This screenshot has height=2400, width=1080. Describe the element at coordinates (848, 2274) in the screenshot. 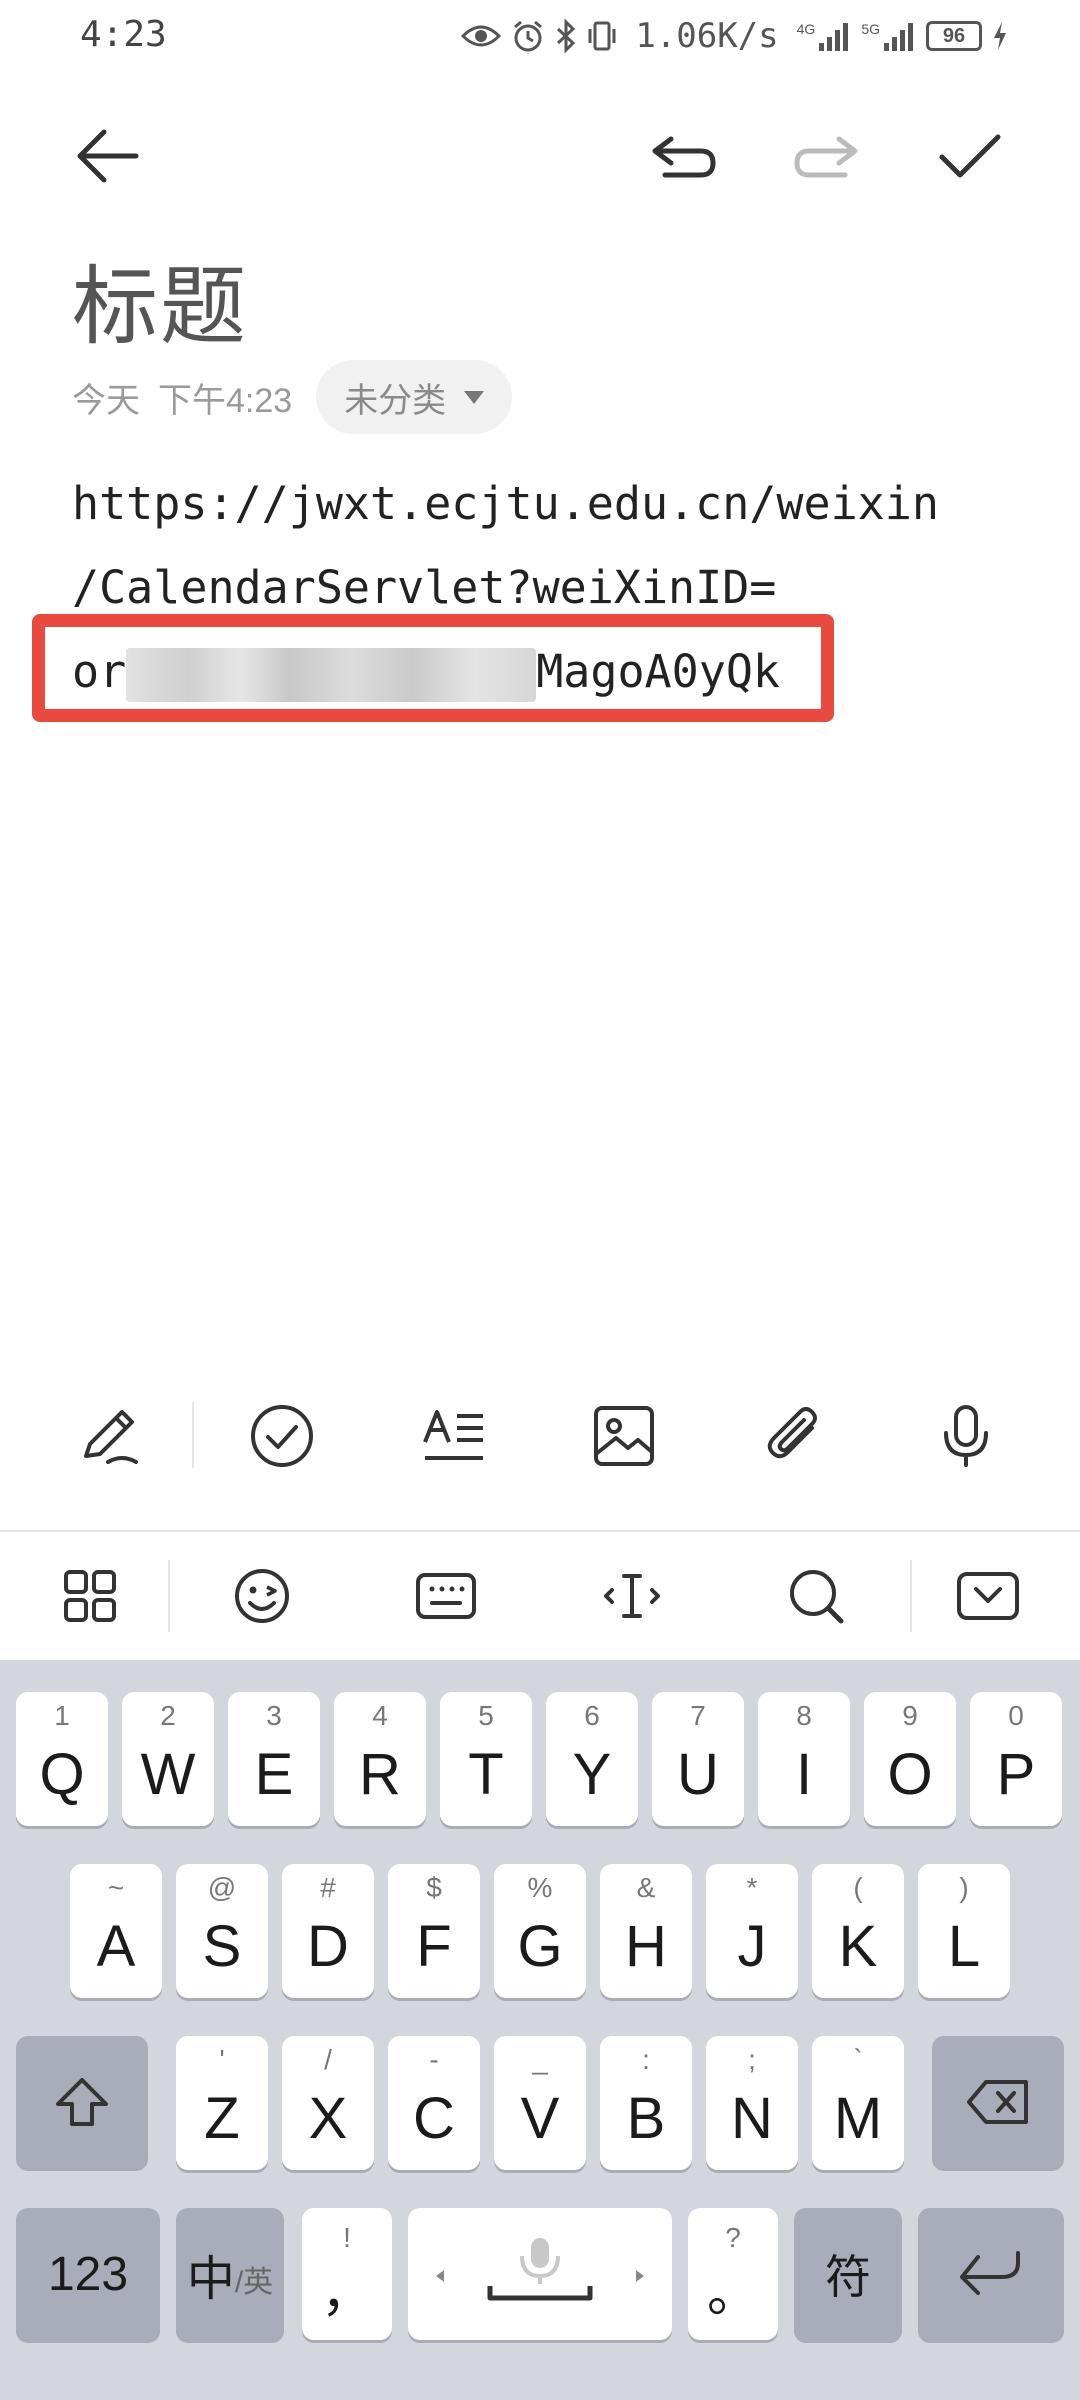

I see `symbol-key: 符` at that location.